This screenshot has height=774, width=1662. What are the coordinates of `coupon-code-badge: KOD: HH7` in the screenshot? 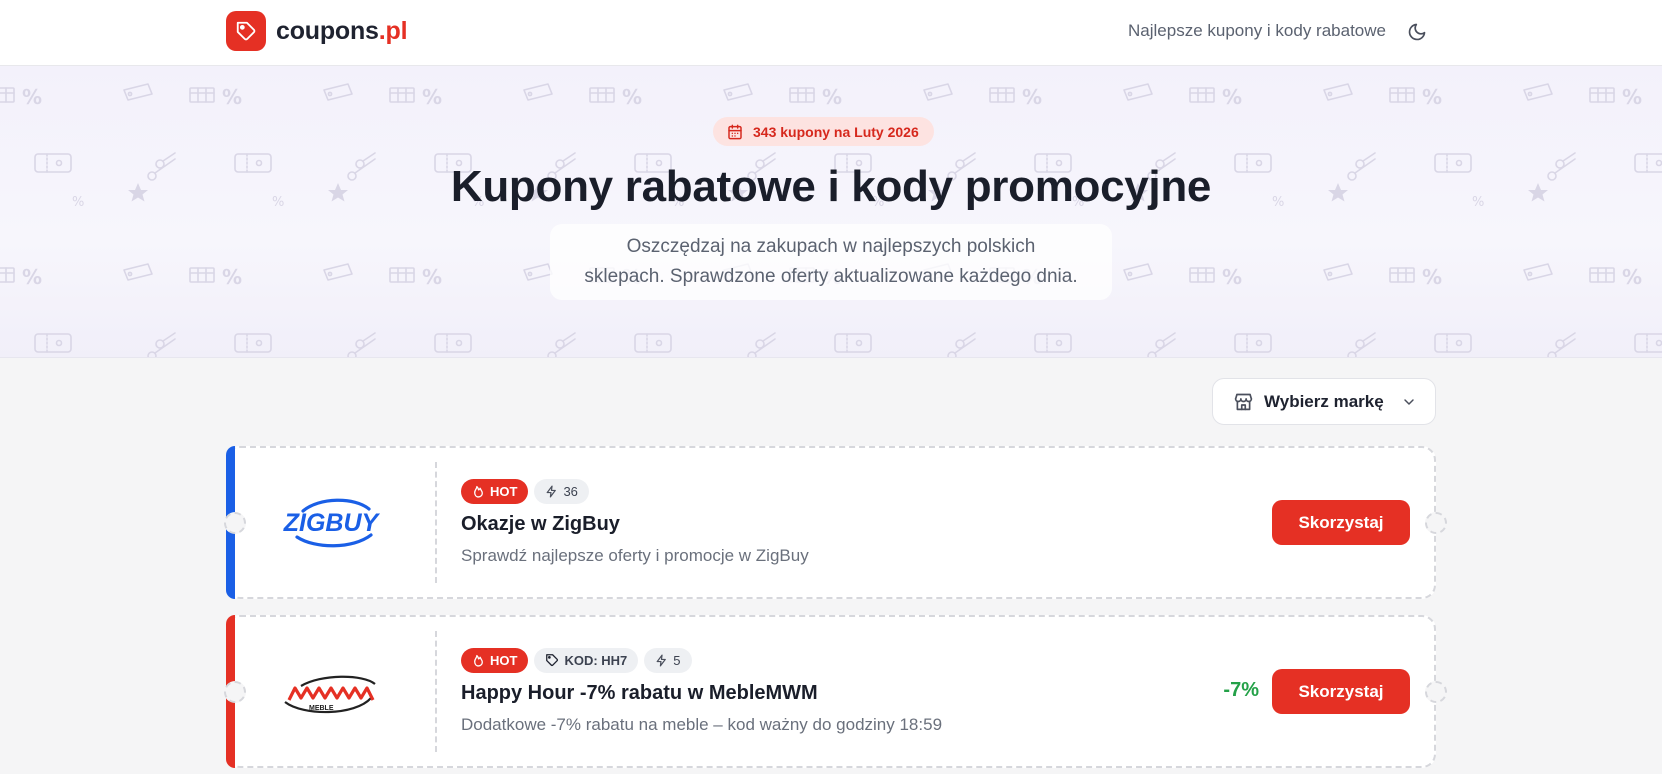 It's located at (586, 660).